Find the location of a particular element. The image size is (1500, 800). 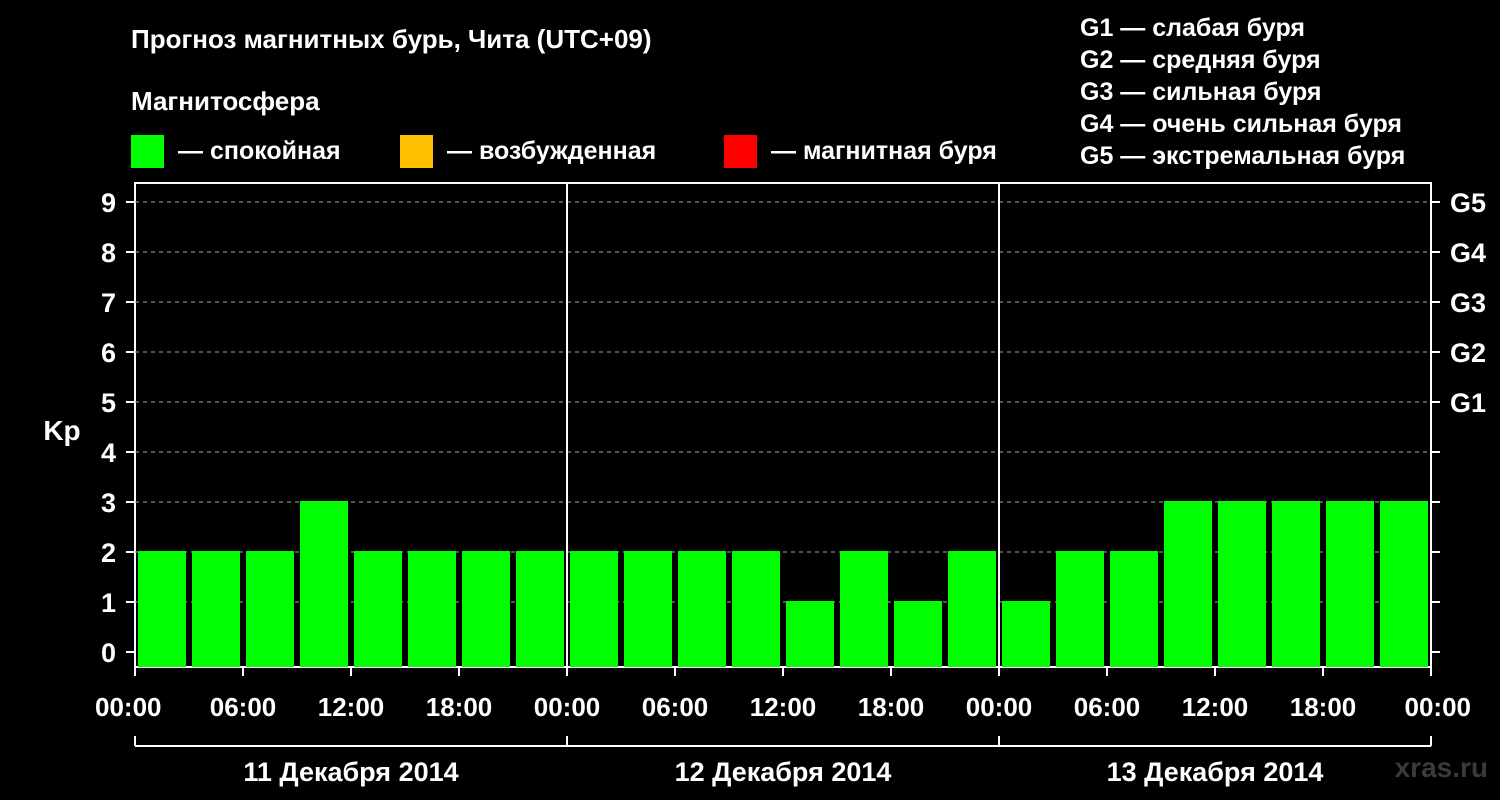

g-tick-label: G2 is located at coordinates (1468, 353).